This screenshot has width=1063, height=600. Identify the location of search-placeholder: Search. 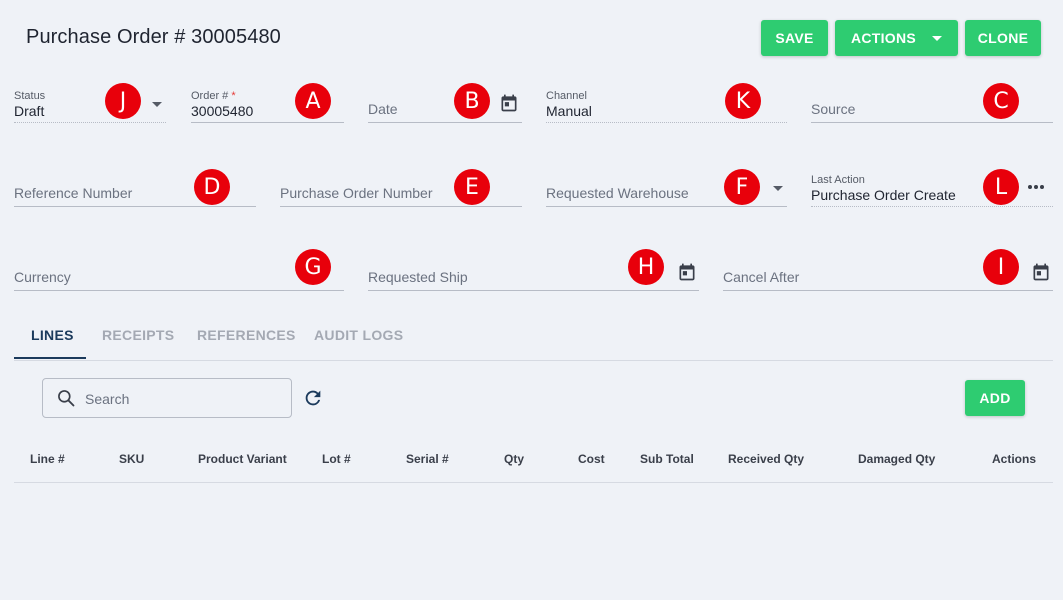
(107, 399).